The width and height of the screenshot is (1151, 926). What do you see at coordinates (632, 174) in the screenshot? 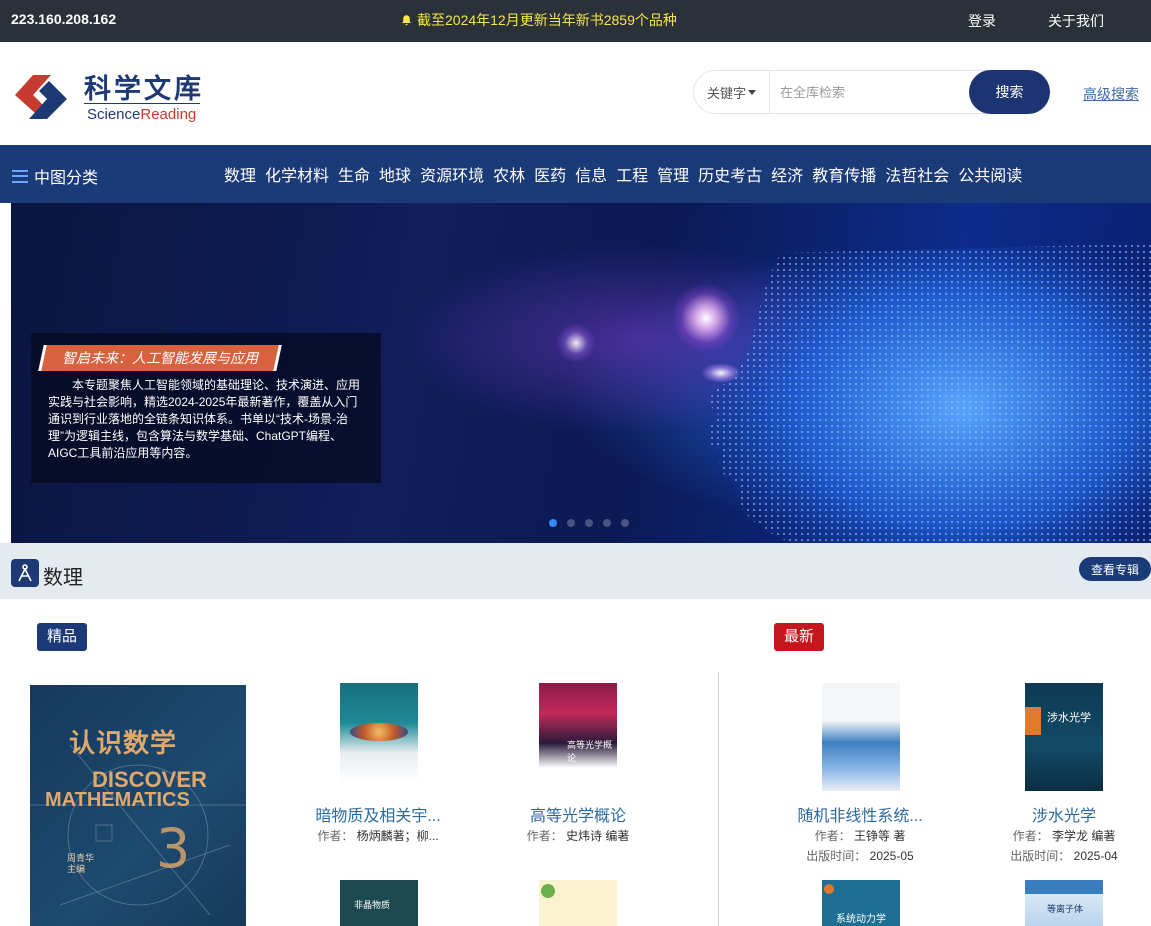
I see `nav-item-engineering: 工程` at bounding box center [632, 174].